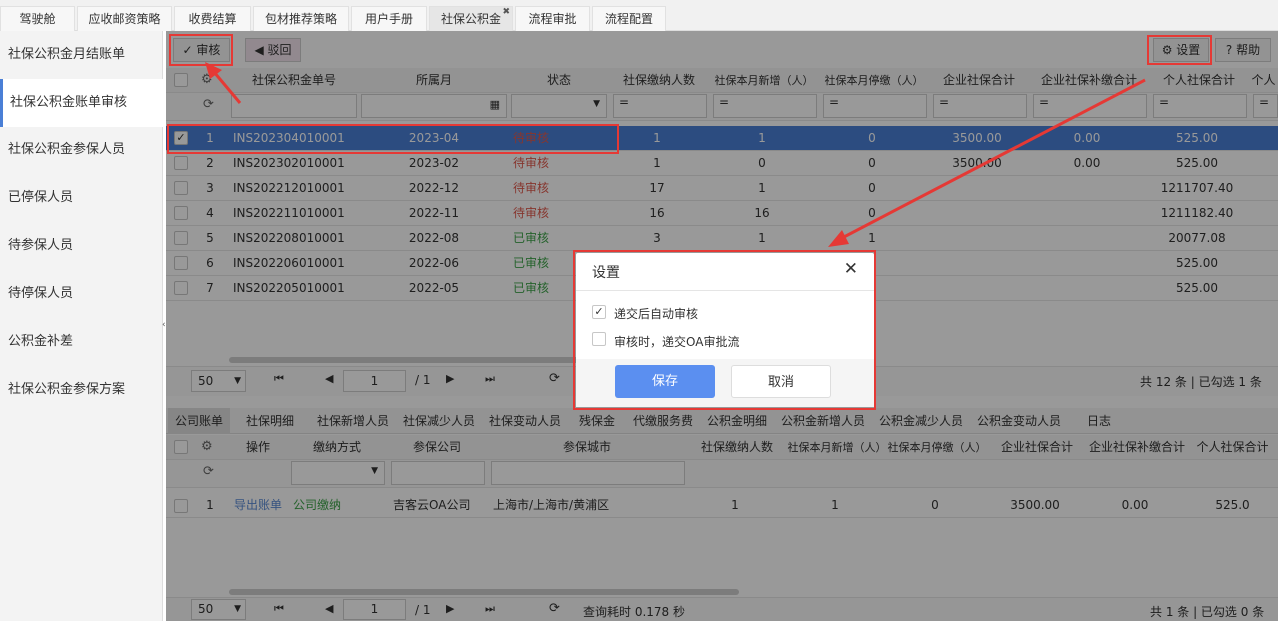 This screenshot has height=621, width=1278. Describe the element at coordinates (993, 159) in the screenshot. I see `arrow-to-dialog` at that location.